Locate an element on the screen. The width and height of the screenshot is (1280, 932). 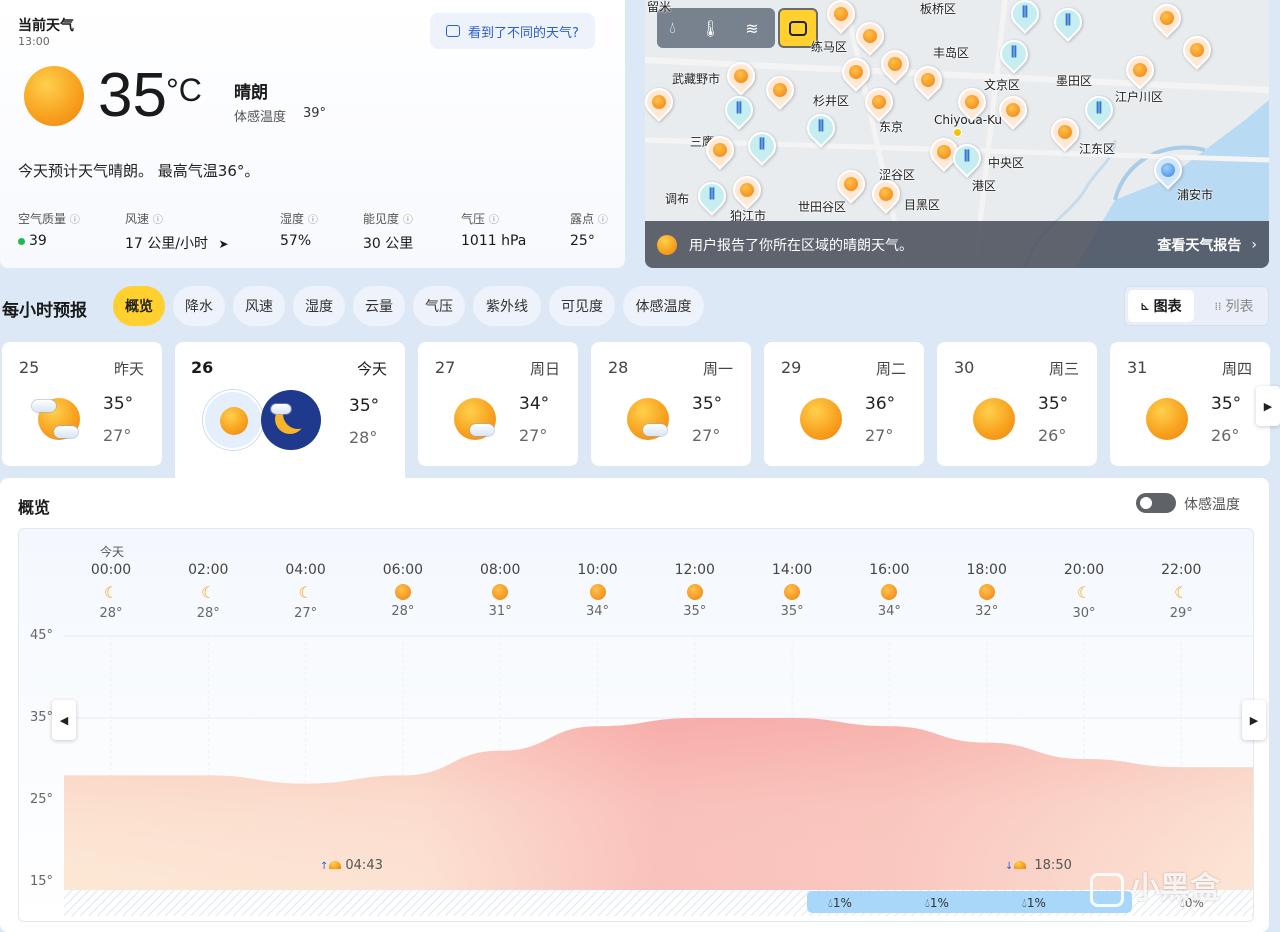
tab-overview: 概览 is located at coordinates (139, 306).